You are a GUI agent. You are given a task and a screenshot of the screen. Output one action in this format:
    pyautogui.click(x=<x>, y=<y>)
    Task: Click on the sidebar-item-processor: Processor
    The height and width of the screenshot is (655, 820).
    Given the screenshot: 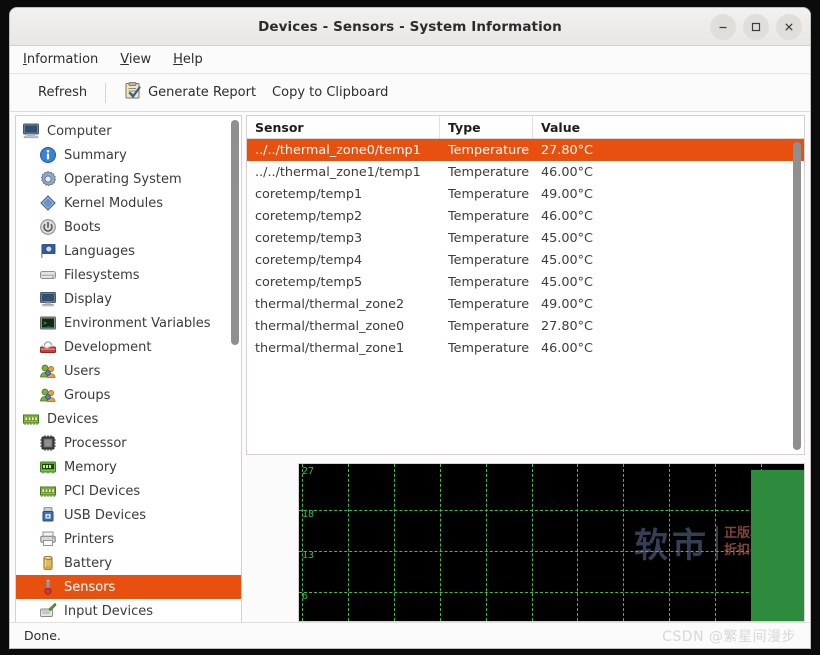 What is the action you would take?
    pyautogui.click(x=128, y=443)
    